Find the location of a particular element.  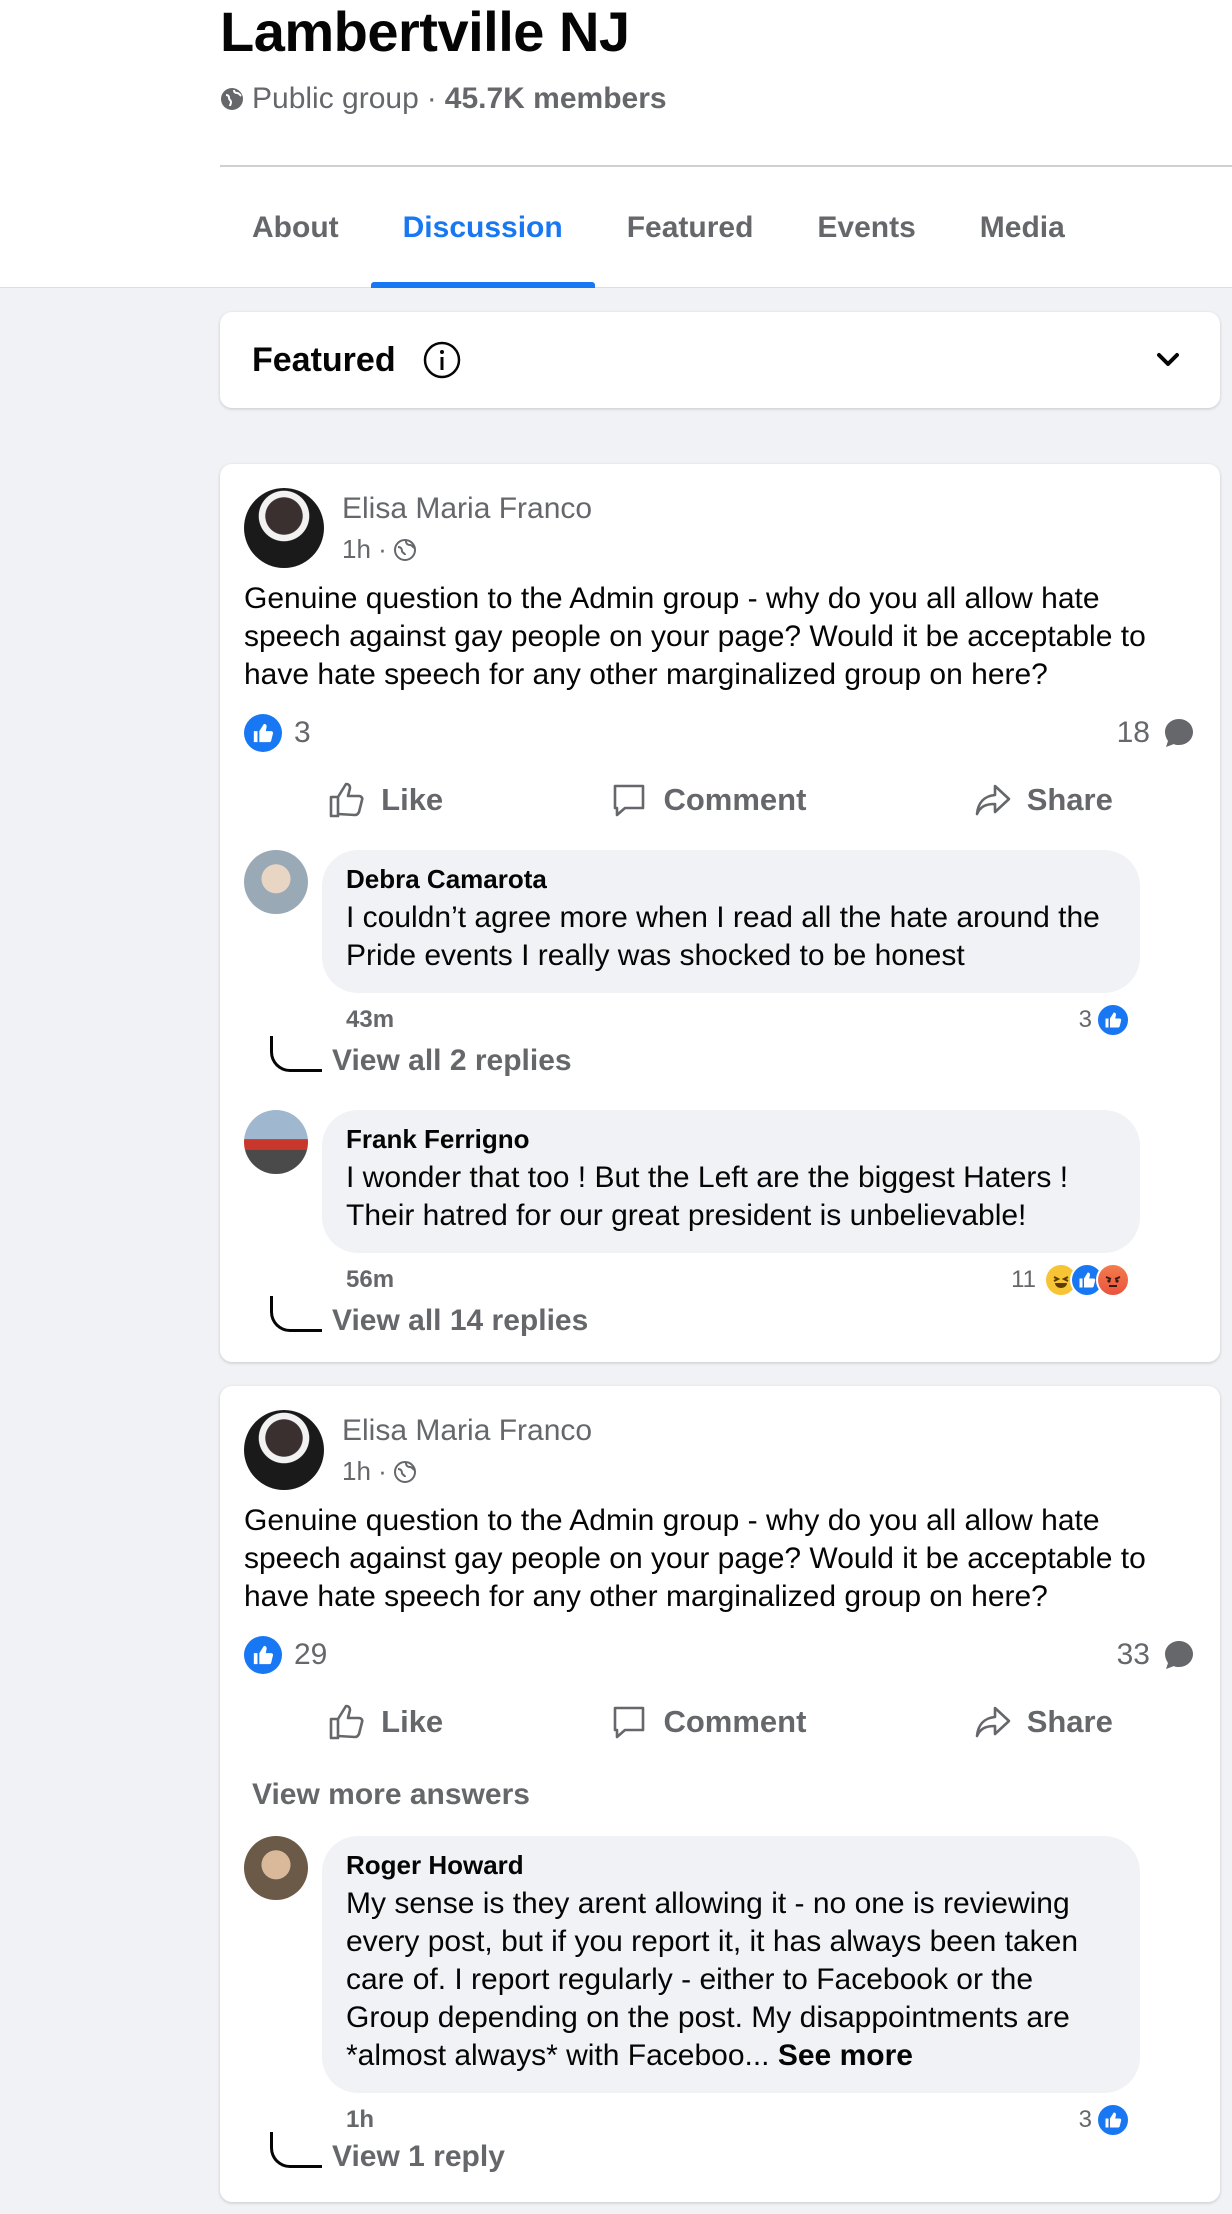

chevron-down-icon is located at coordinates (1168, 360).